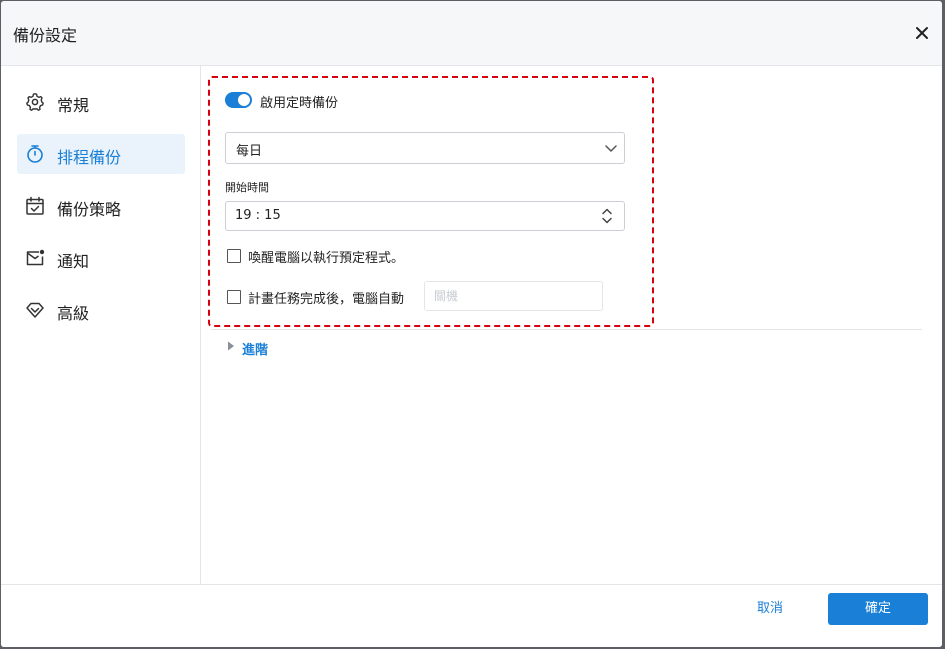 The image size is (945, 649). Describe the element at coordinates (234, 297) in the screenshot. I see `after-task-checkbox` at that location.